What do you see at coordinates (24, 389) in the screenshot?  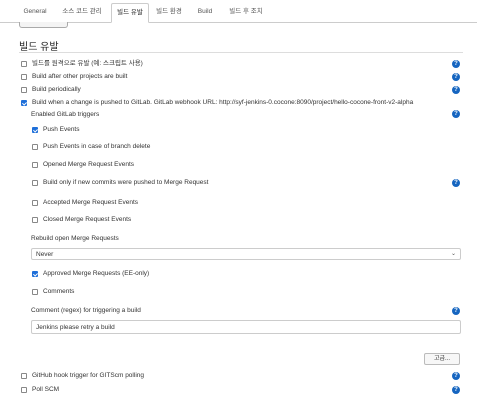 I see `trigger-poll-scm-checkbox` at bounding box center [24, 389].